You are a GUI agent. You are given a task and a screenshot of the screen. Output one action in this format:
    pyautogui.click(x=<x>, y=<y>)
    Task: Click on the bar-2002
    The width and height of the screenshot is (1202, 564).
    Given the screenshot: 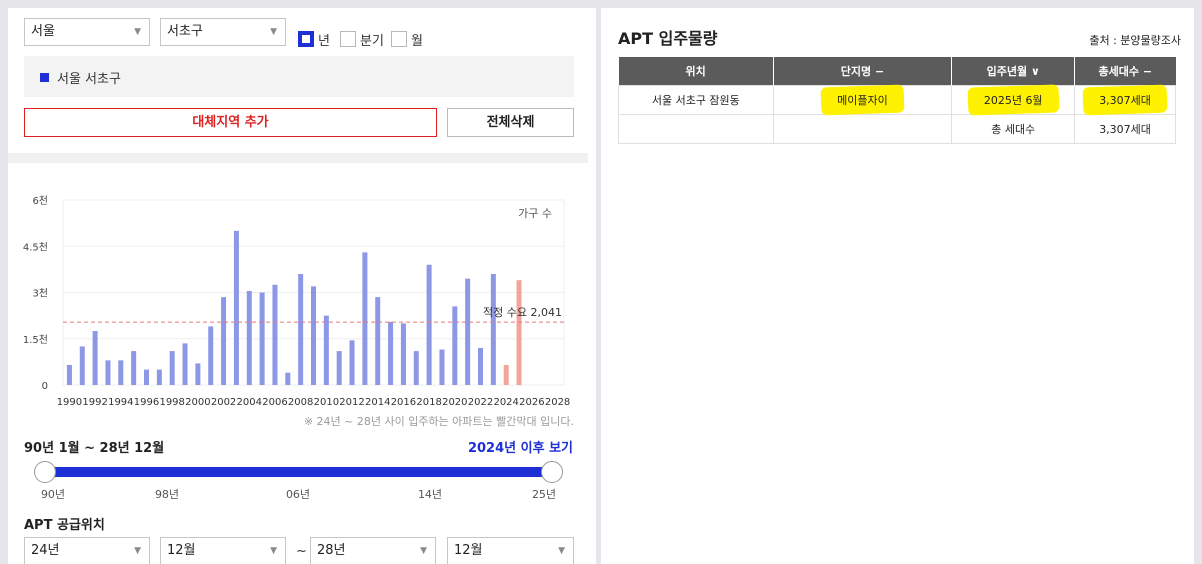 What is the action you would take?
    pyautogui.click(x=224, y=341)
    